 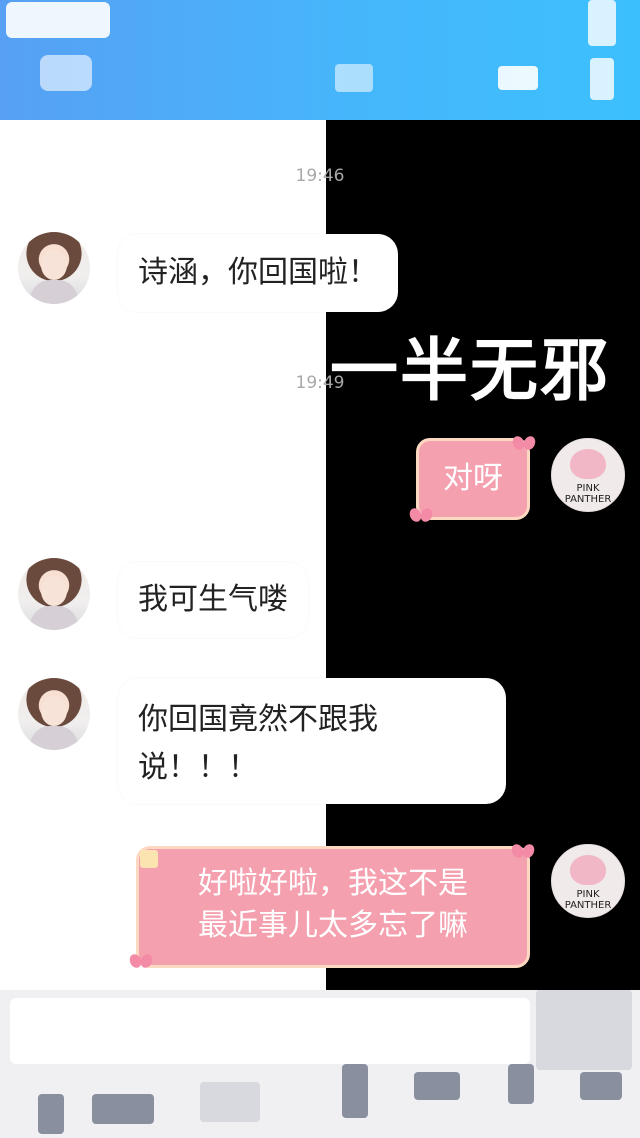 I want to click on message-bubble: 我可生气喽, so click(x=213, y=600).